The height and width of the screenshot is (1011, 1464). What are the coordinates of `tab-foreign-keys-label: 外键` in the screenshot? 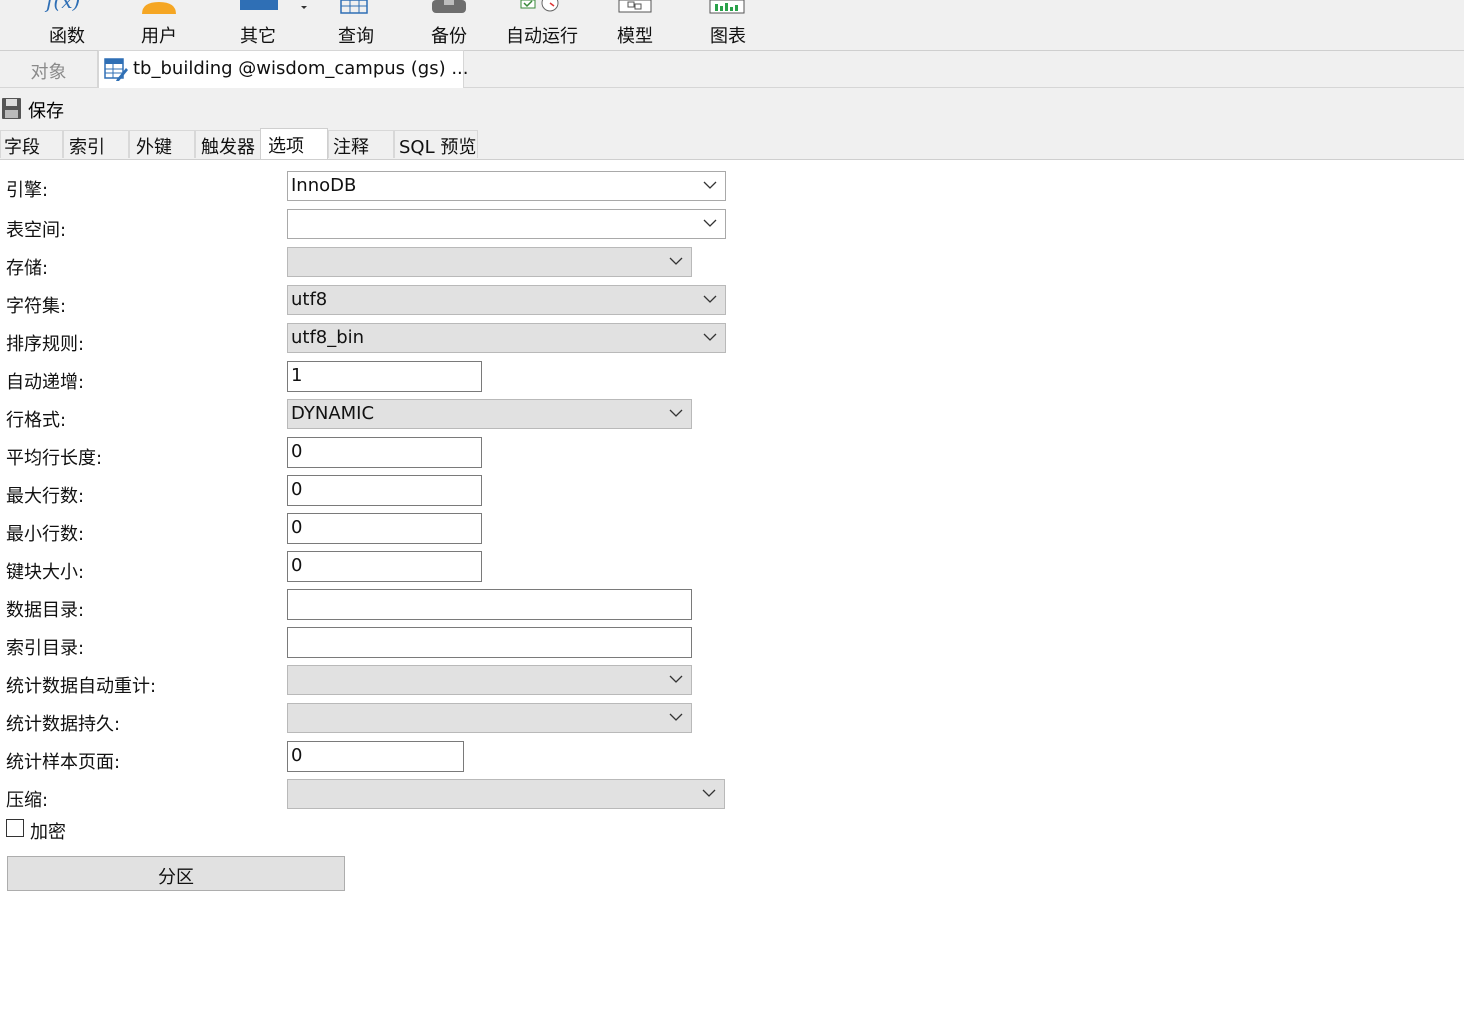 It's located at (154, 147).